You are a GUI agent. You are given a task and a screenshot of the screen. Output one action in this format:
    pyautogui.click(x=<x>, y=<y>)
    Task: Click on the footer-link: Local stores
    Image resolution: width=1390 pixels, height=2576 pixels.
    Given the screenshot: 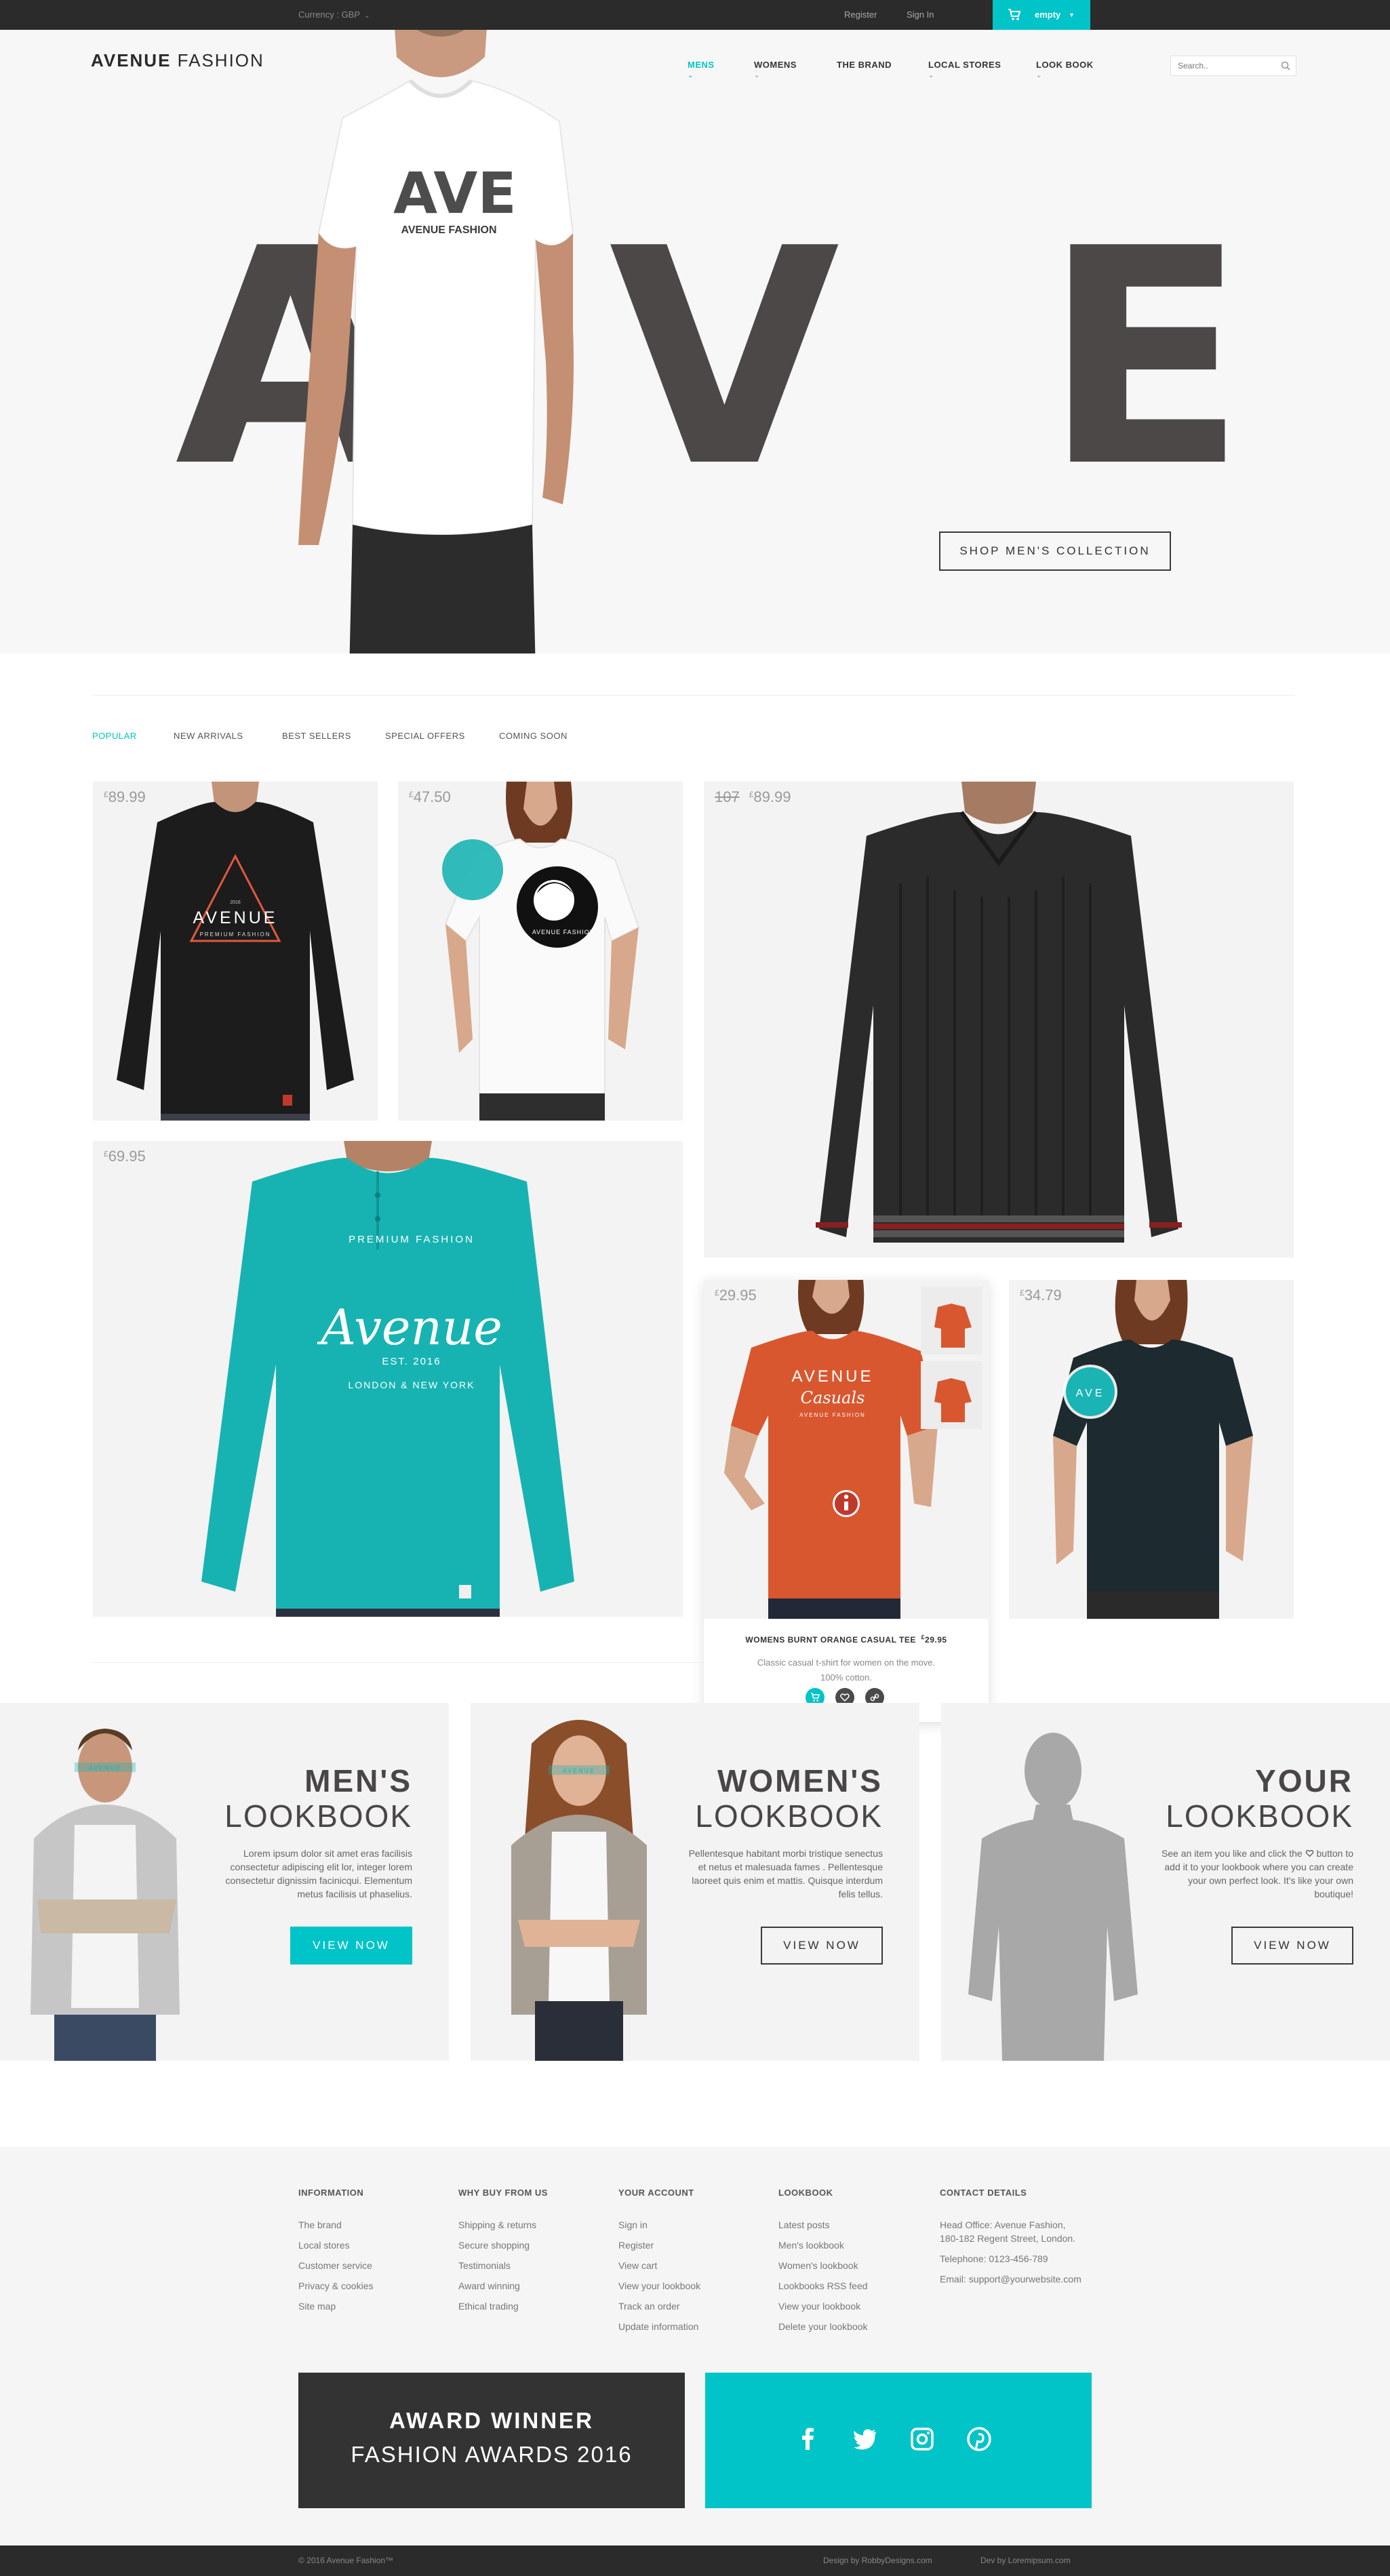 What is the action you would take?
    pyautogui.click(x=376, y=2248)
    